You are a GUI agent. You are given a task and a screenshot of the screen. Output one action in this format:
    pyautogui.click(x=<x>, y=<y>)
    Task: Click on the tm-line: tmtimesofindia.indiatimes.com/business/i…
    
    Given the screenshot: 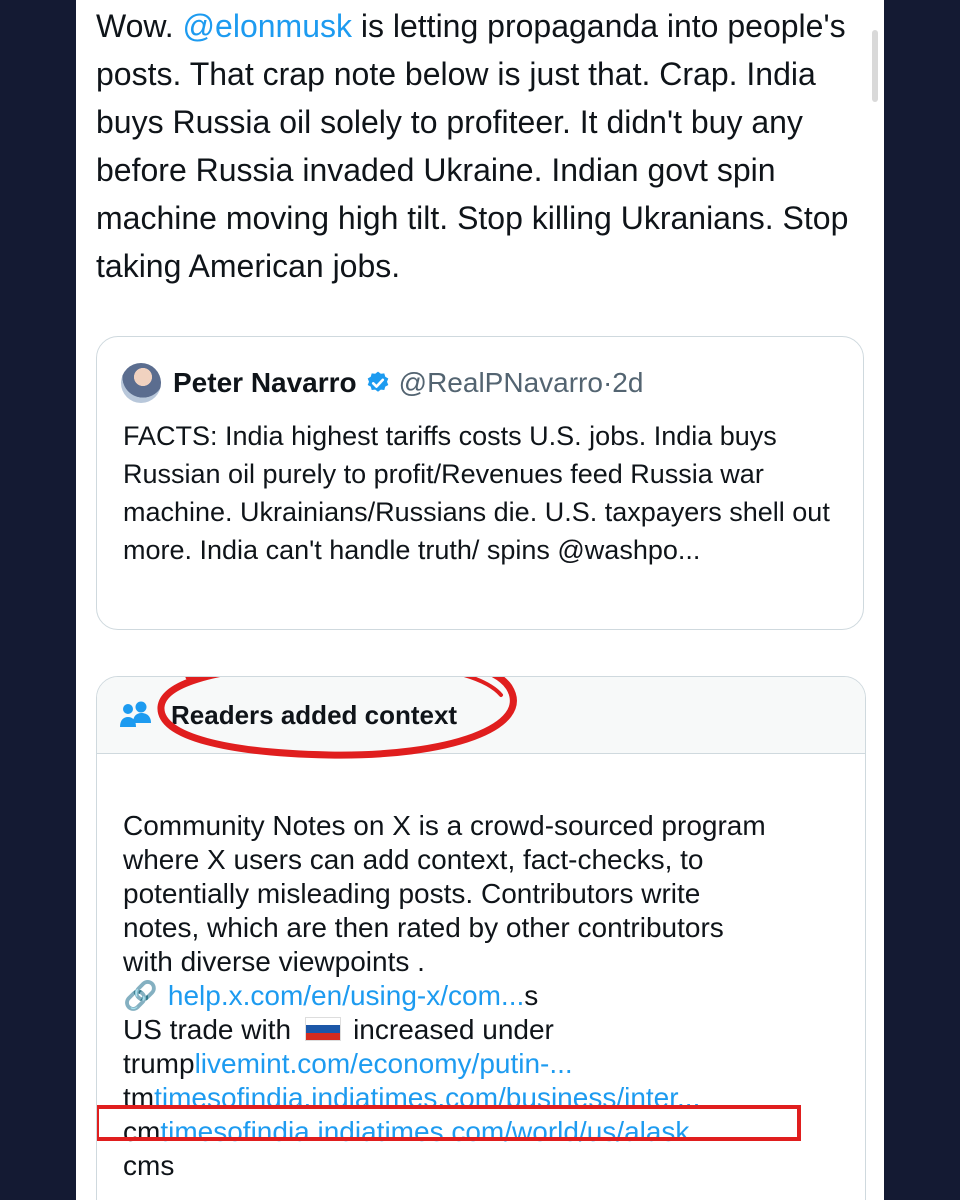 What is the action you would take?
    pyautogui.click(x=488, y=1098)
    